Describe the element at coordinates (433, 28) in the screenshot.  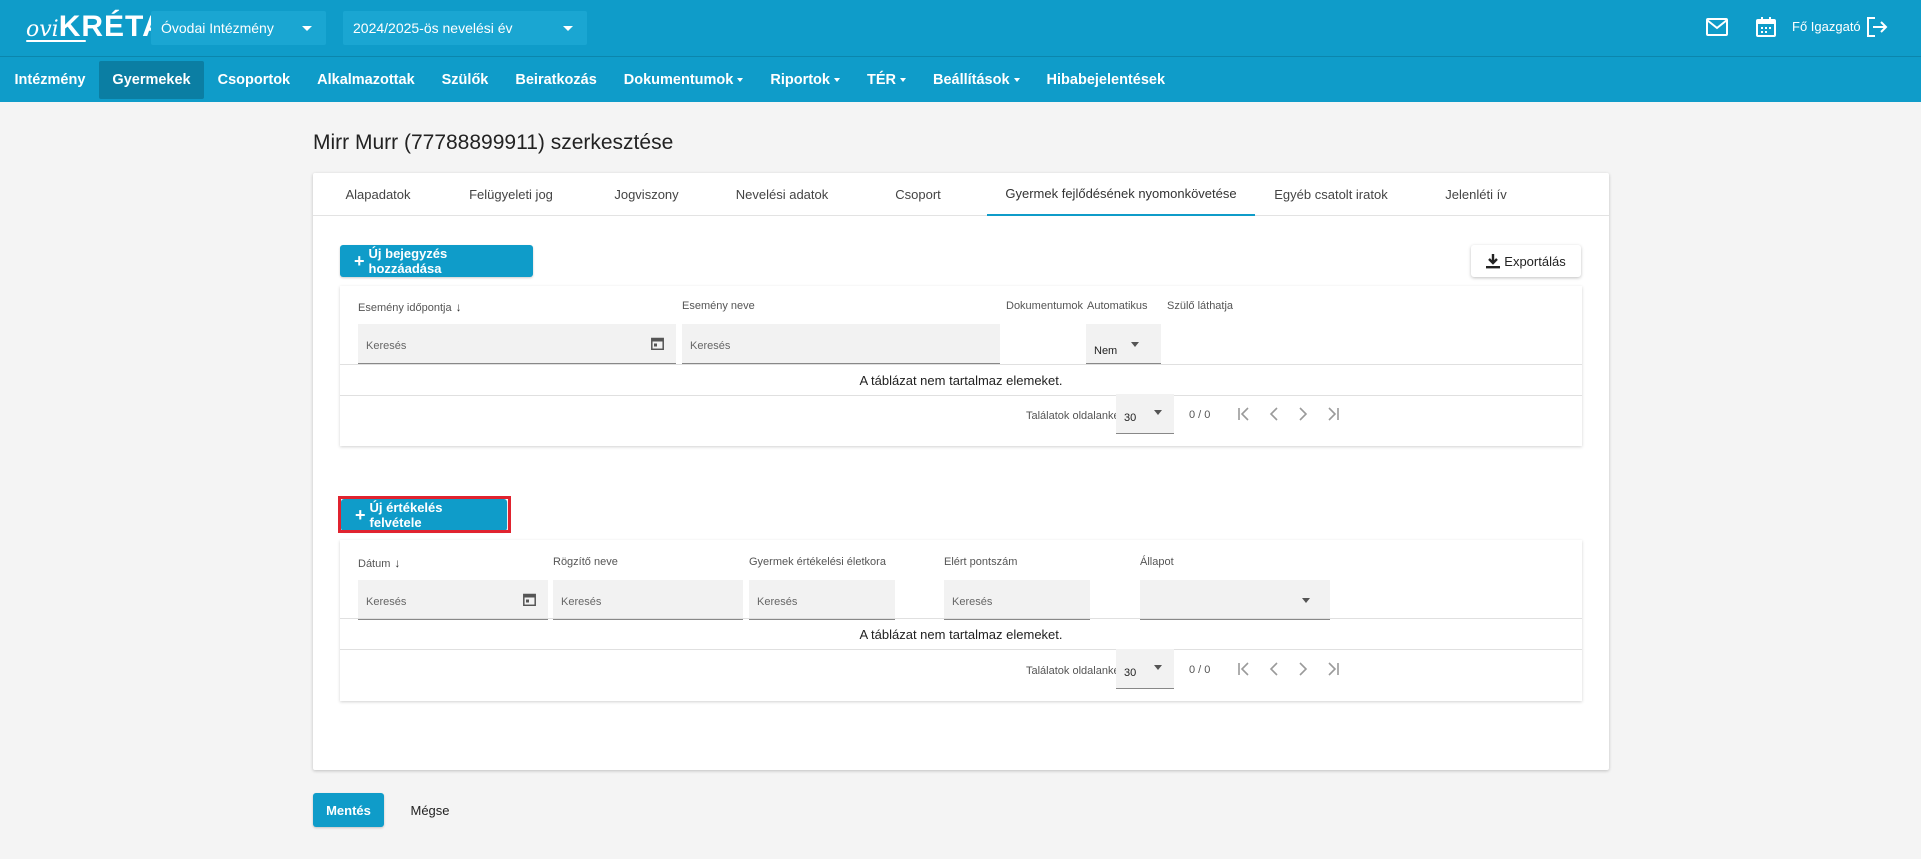
I see `school-year-select-value: 2024/2025-ös nevelési év` at that location.